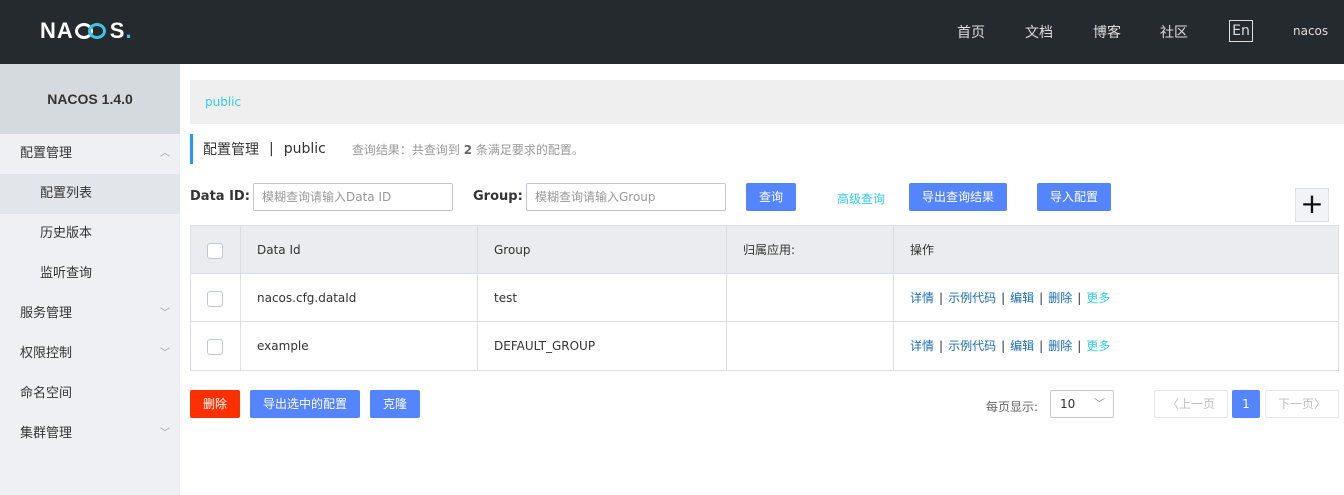 The image size is (1344, 495). Describe the element at coordinates (353, 197) in the screenshot. I see `dataid-search-input` at that location.